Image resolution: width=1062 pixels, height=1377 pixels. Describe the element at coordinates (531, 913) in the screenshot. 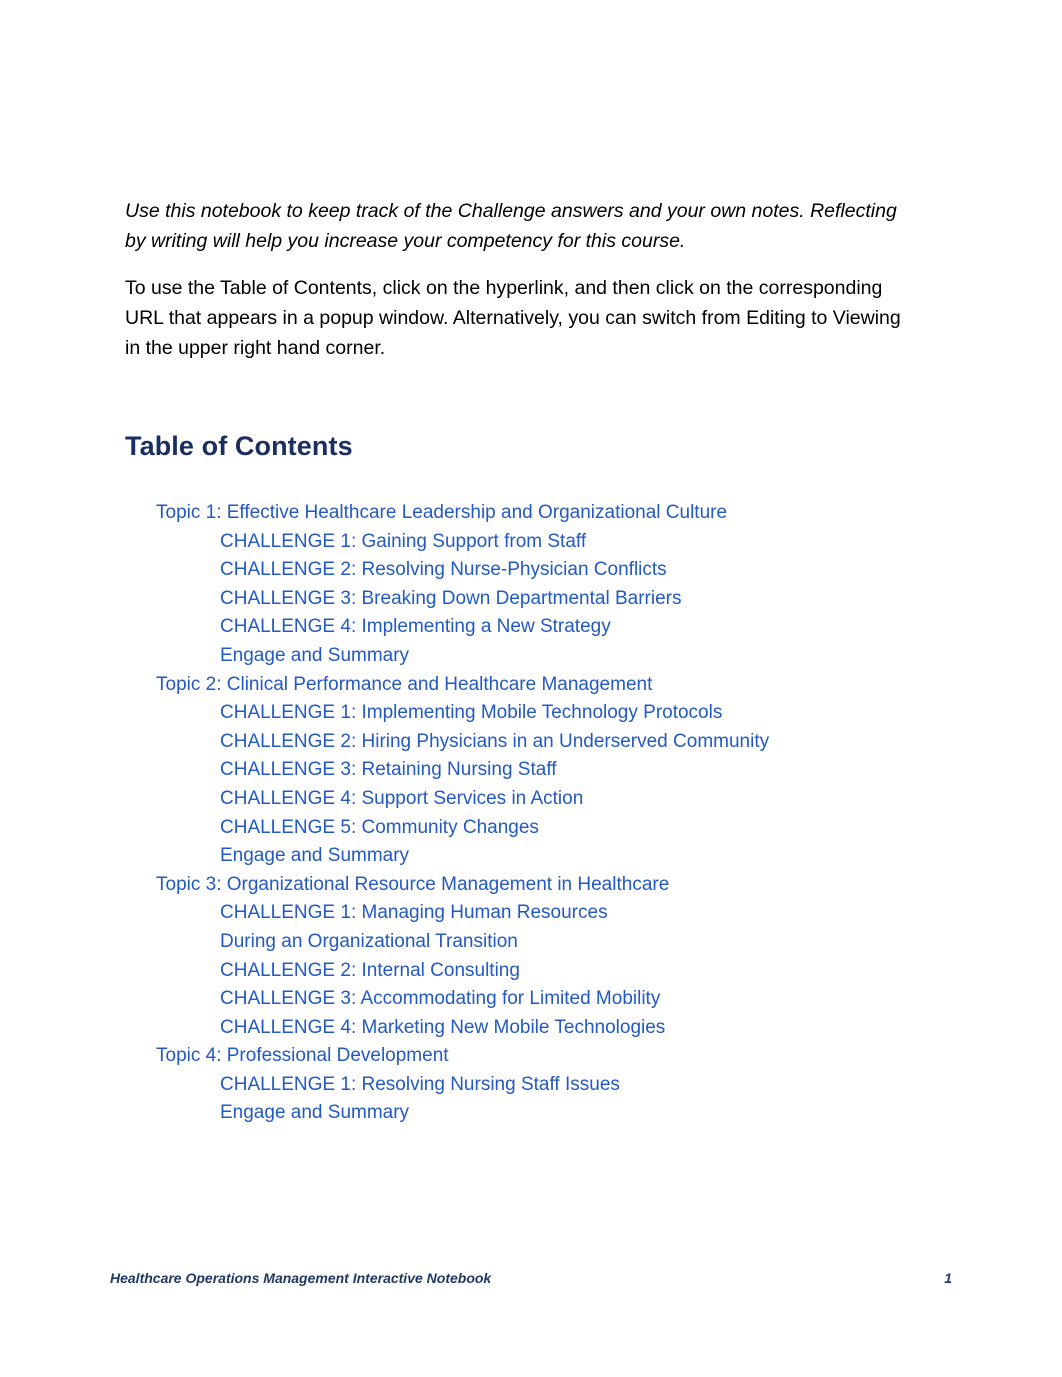

I see `toc-challenge-link: CHALLENGE 1: Managing Human Resources` at that location.